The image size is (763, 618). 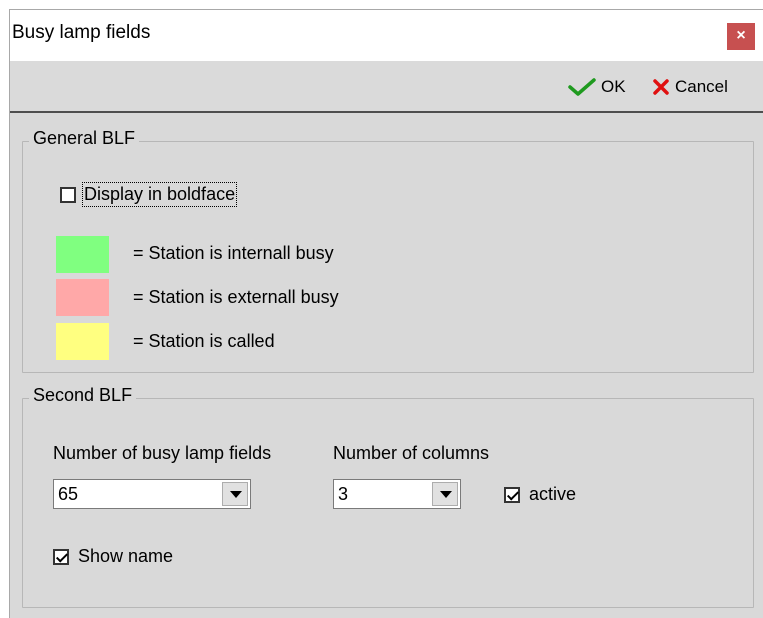 I want to click on num-columns-label: Number of columns, so click(x=411, y=453).